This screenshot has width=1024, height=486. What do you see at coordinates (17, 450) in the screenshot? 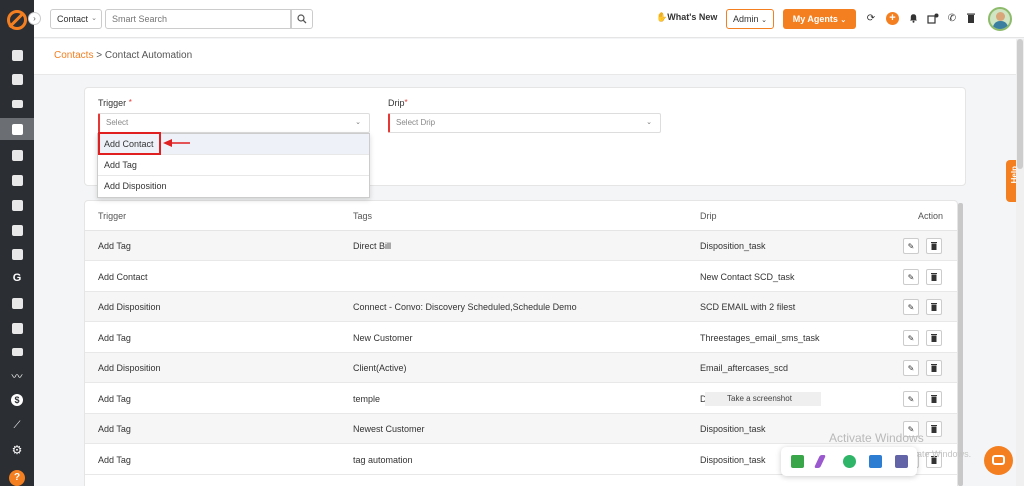
I see `sidebar-item-settings: ⚙` at bounding box center [17, 450].